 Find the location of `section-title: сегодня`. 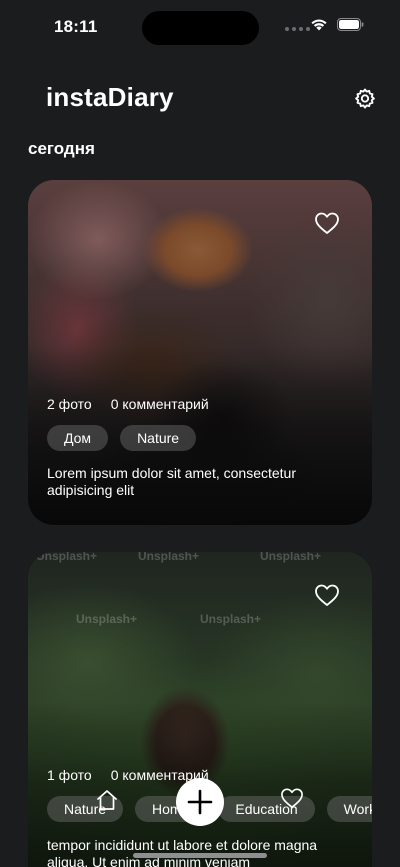

section-title: сегодня is located at coordinates (61, 148).